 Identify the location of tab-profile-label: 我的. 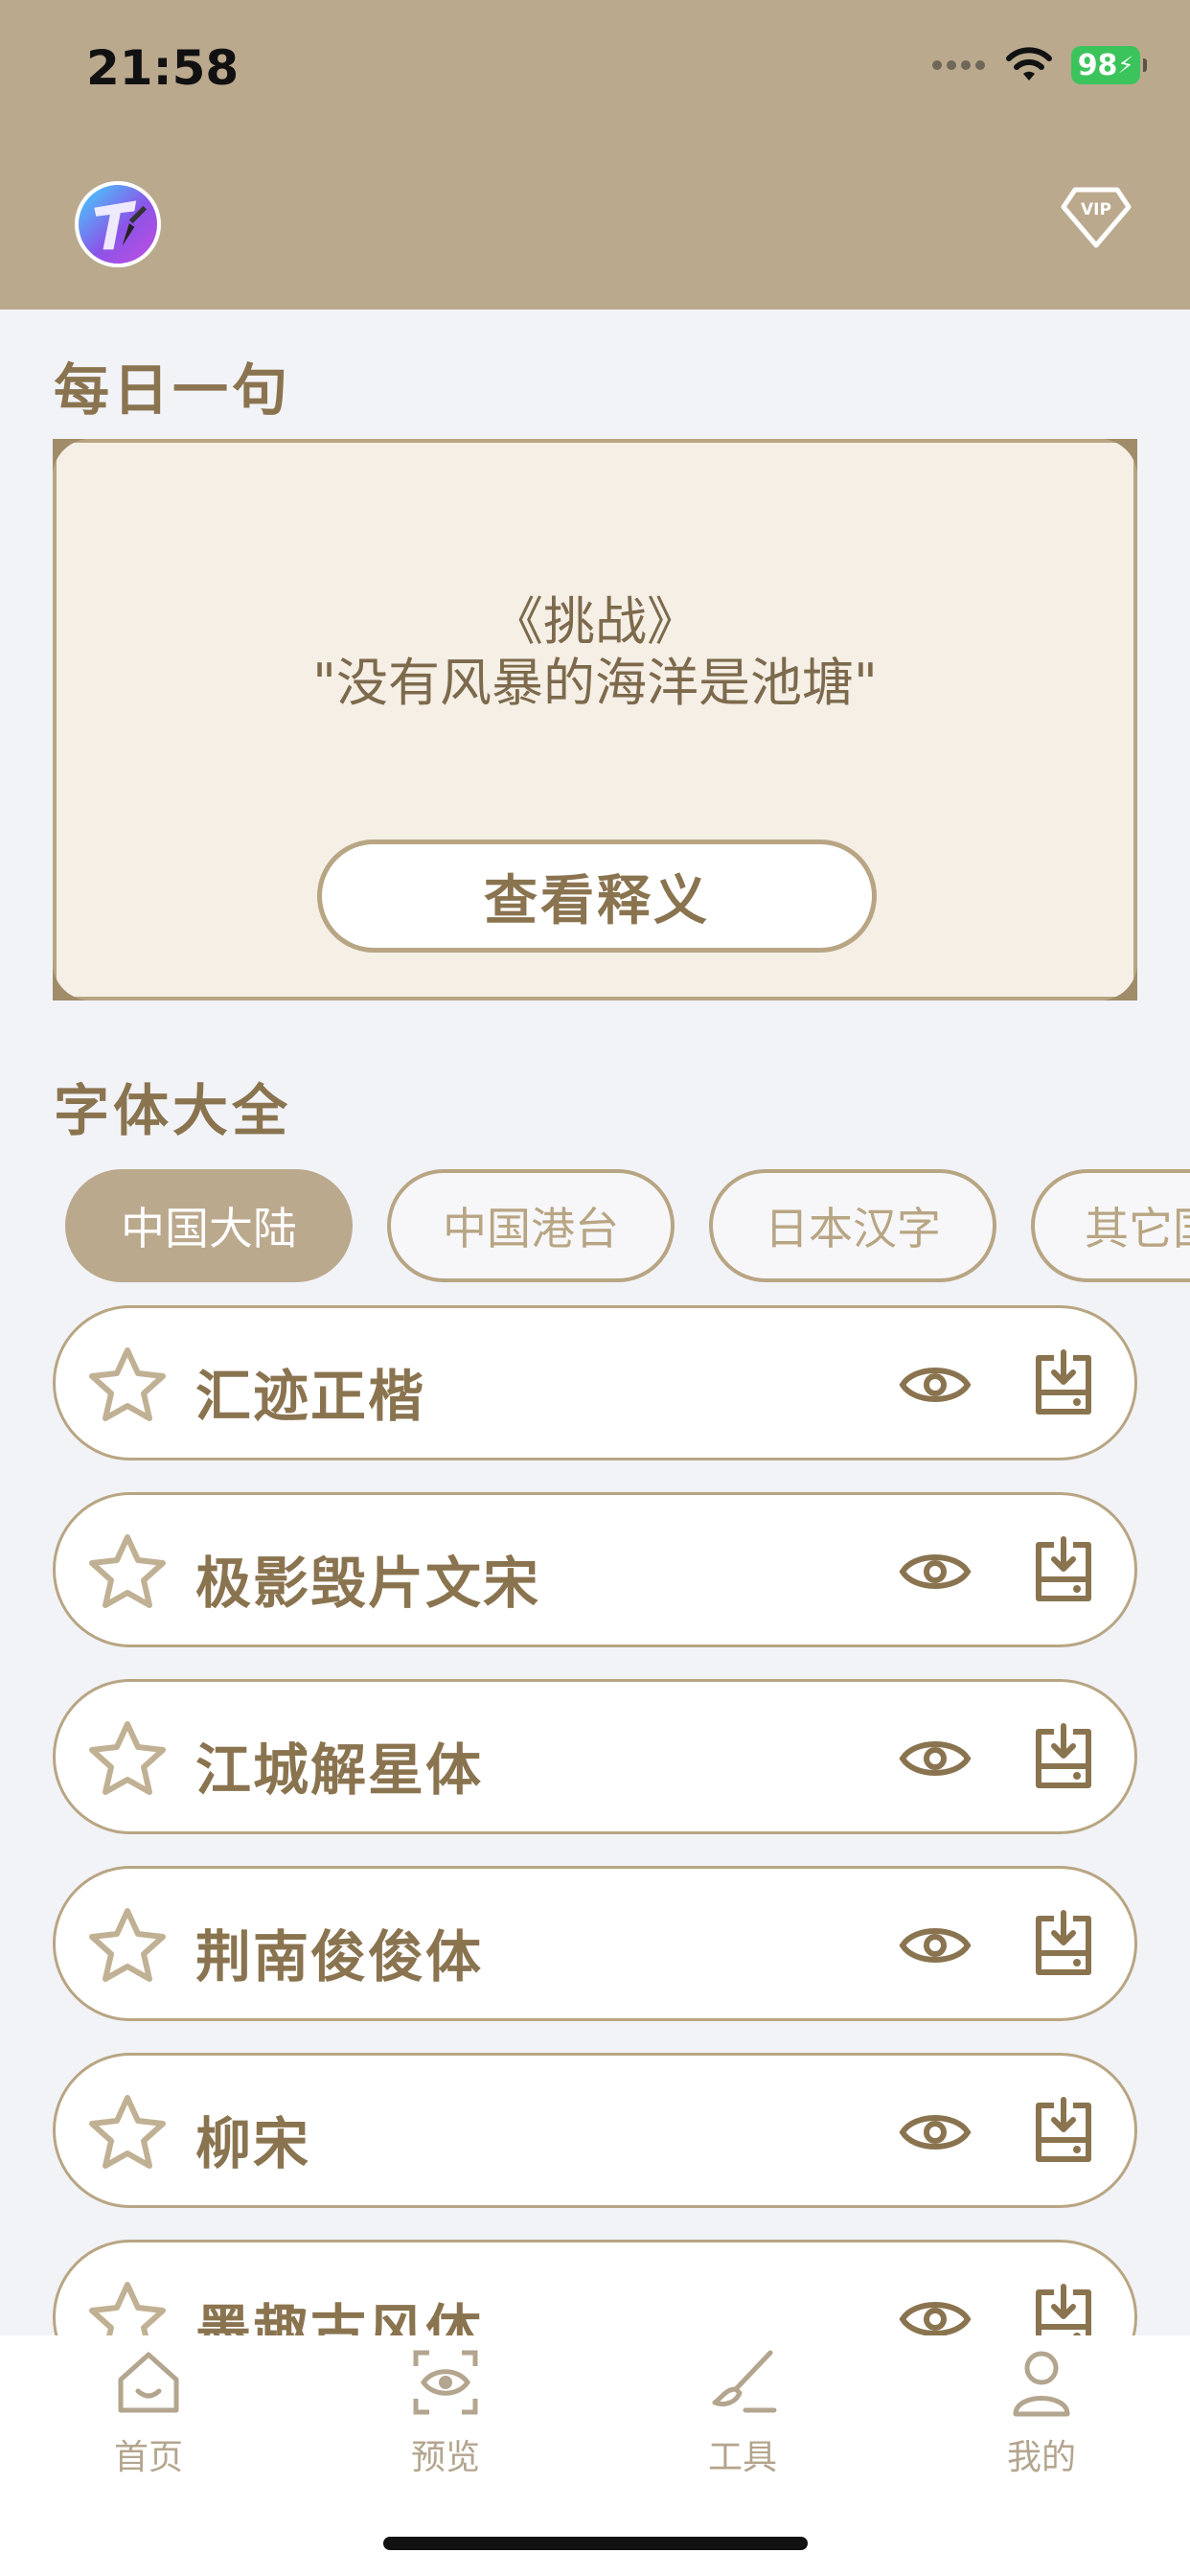
(1041, 2457).